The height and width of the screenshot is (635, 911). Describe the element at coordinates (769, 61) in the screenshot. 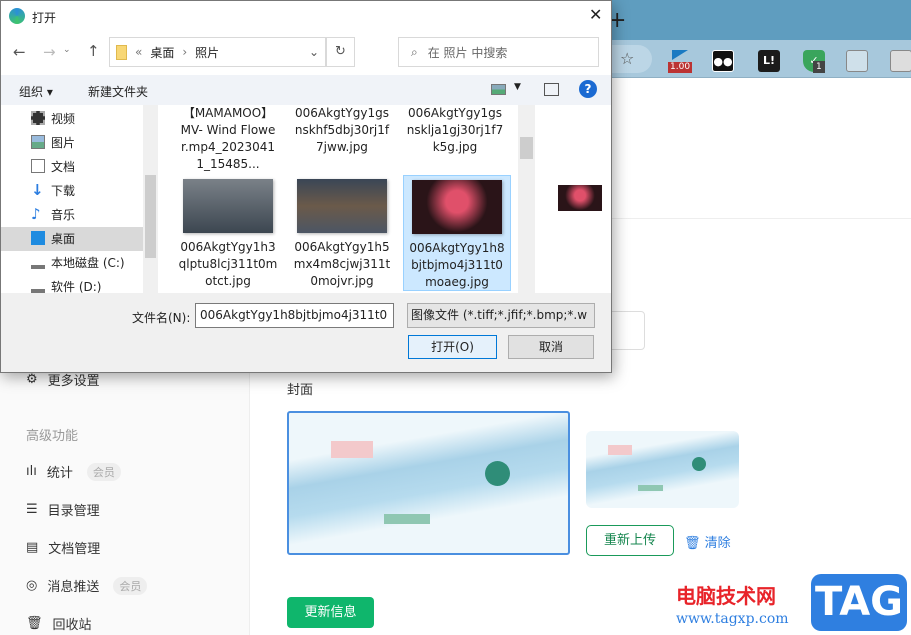

I see `ext-l-icon: L!` at that location.